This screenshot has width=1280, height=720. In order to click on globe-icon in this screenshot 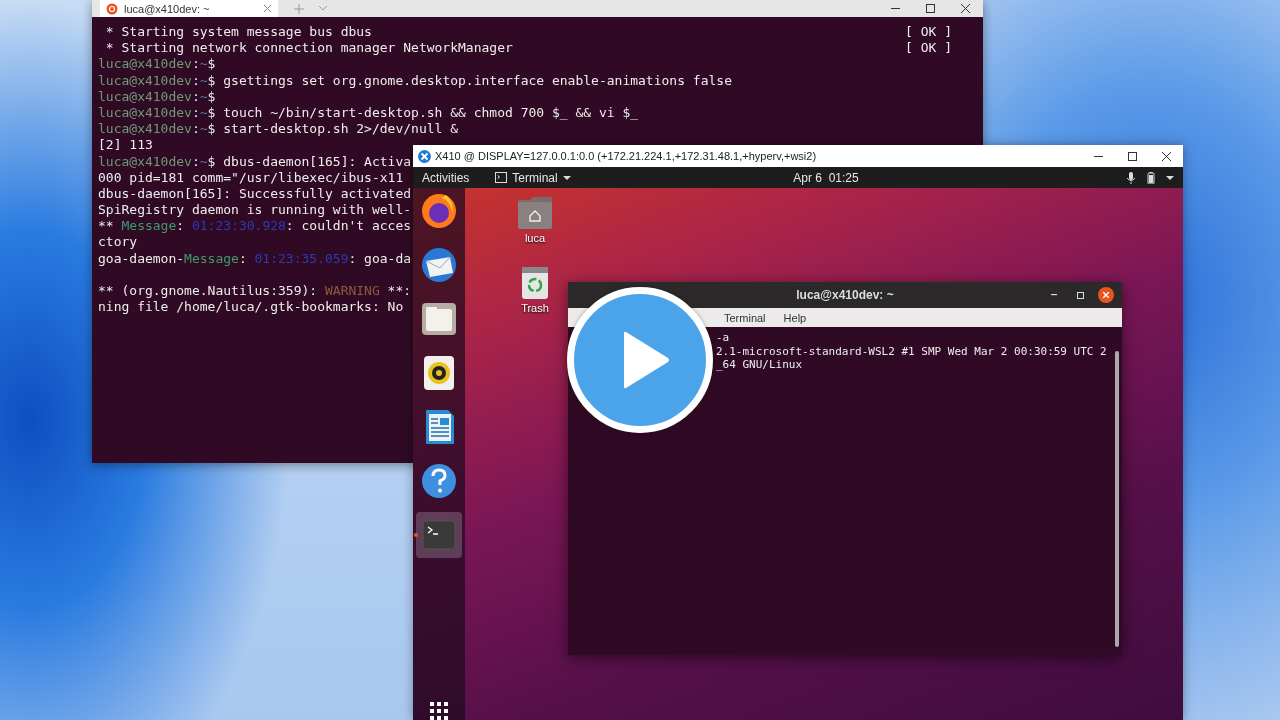, I will do `click(439, 211)`.